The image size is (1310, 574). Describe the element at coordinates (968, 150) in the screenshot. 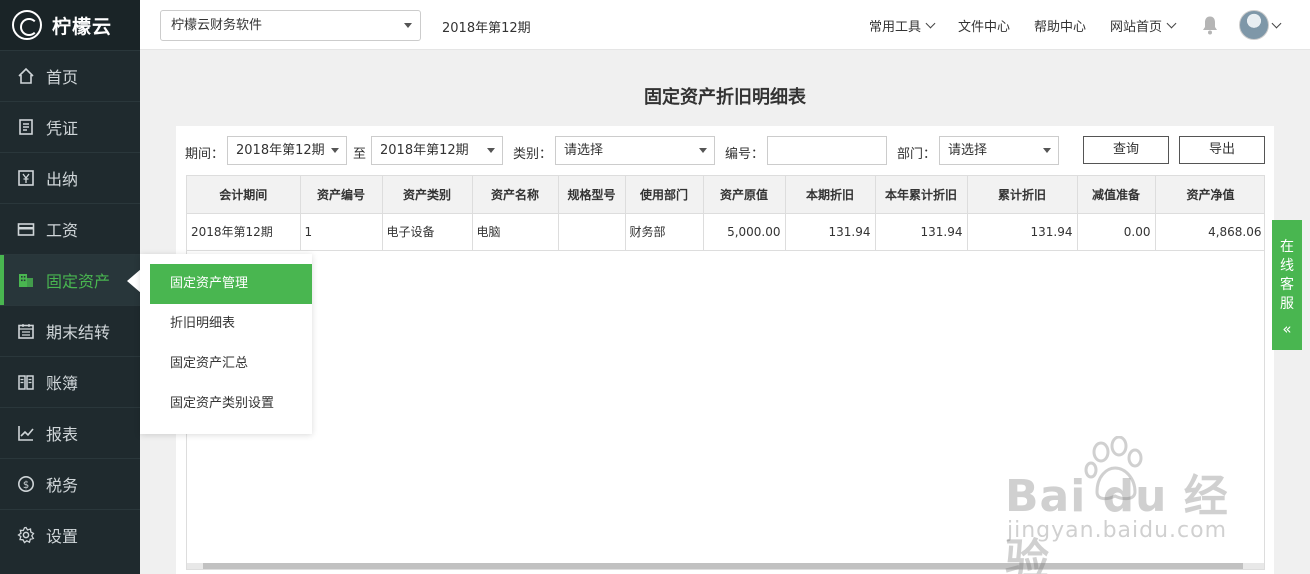

I see `dept-select-value: 请选择` at that location.